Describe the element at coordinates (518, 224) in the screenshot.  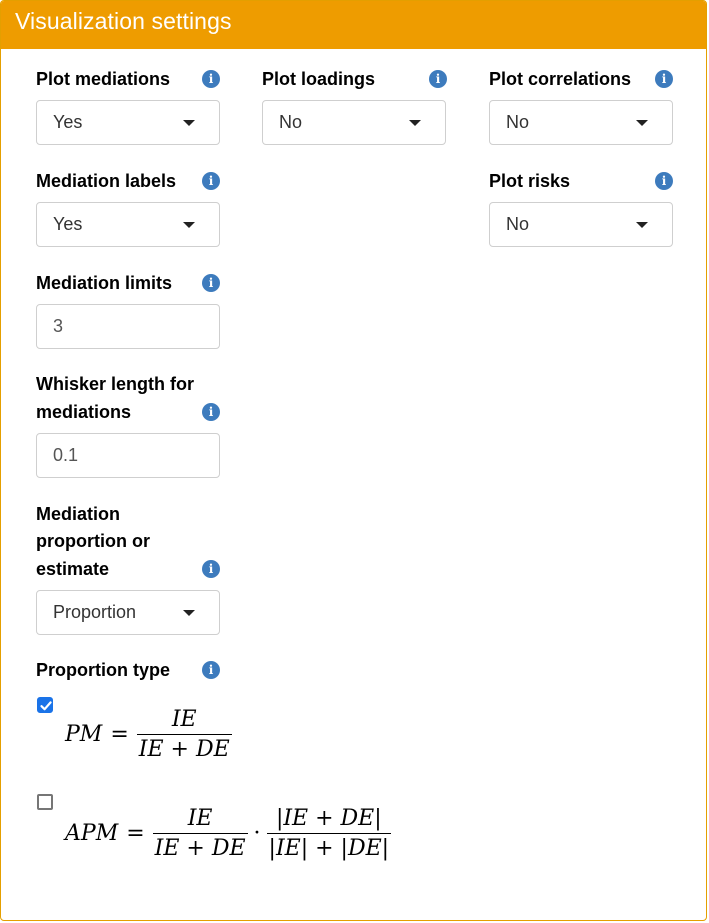
I see `plot-risks-value: No` at that location.